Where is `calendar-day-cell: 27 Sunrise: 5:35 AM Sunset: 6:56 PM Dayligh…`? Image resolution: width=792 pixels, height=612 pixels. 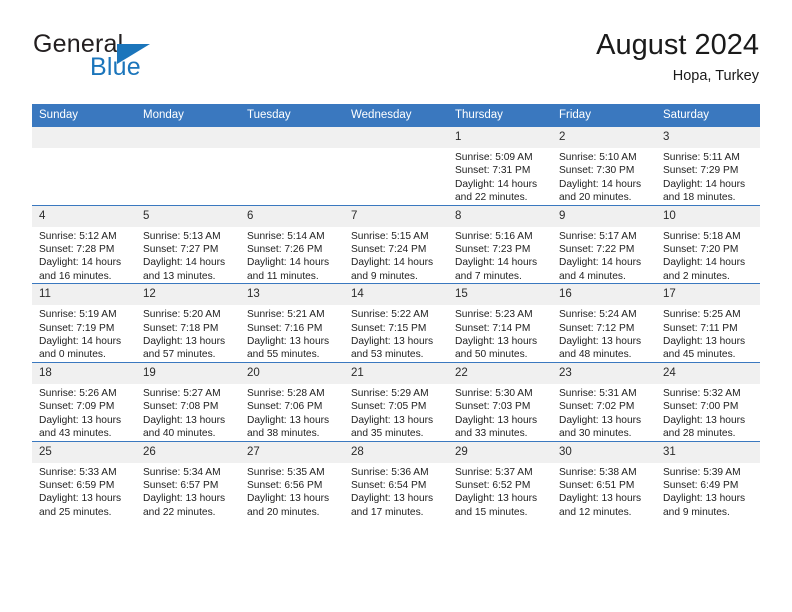 calendar-day-cell: 27 Sunrise: 5:35 AM Sunset: 6:56 PM Dayligh… is located at coordinates (292, 480).